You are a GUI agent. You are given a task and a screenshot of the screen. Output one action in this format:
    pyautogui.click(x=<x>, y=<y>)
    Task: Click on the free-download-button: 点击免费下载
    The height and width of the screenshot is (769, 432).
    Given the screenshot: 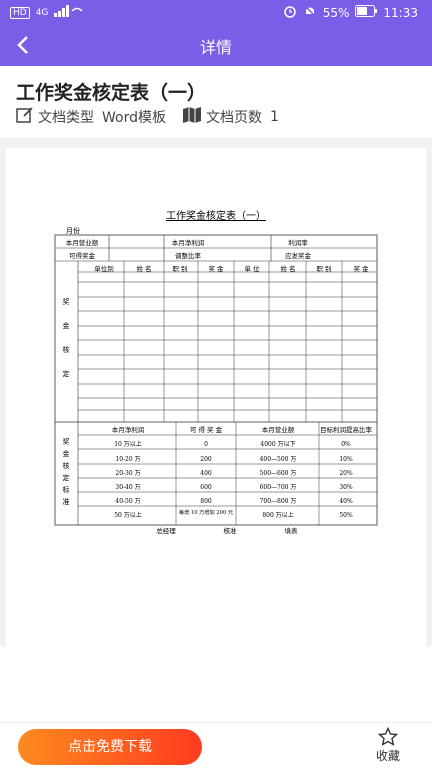 What is the action you would take?
    pyautogui.click(x=110, y=747)
    